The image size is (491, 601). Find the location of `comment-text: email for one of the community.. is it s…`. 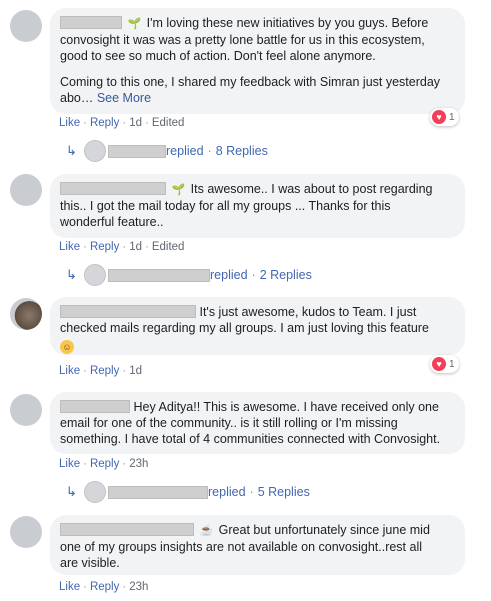

comment-text: email for one of the community.. is it s… is located at coordinates (229, 423).